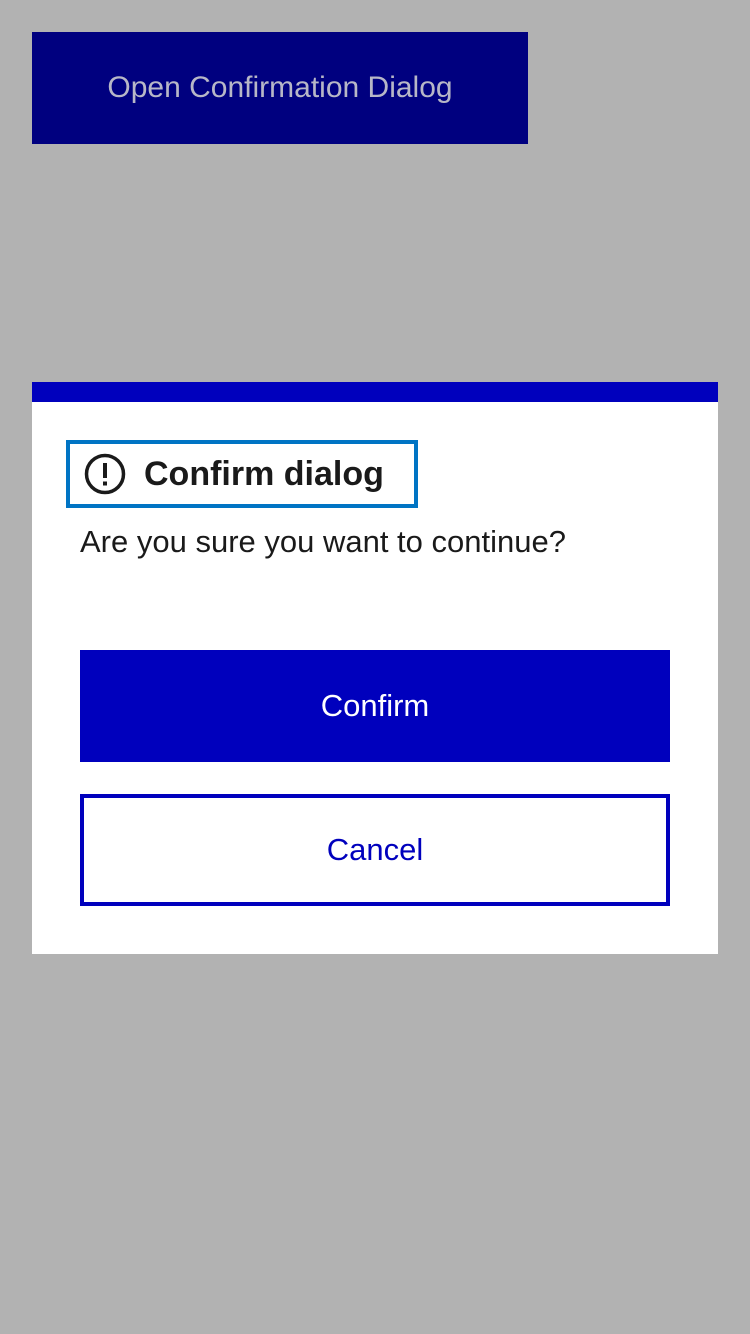  Describe the element at coordinates (323, 541) in the screenshot. I see `dialog-message: Are you sure you want to continue?` at that location.